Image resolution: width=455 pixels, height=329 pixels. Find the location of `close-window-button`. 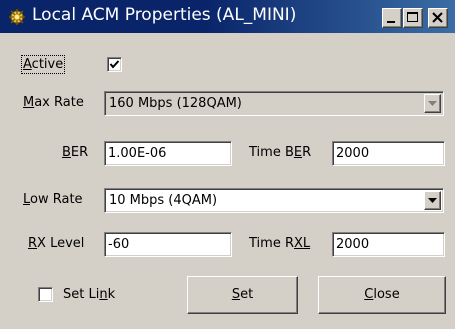

close-window-button is located at coordinates (438, 18).